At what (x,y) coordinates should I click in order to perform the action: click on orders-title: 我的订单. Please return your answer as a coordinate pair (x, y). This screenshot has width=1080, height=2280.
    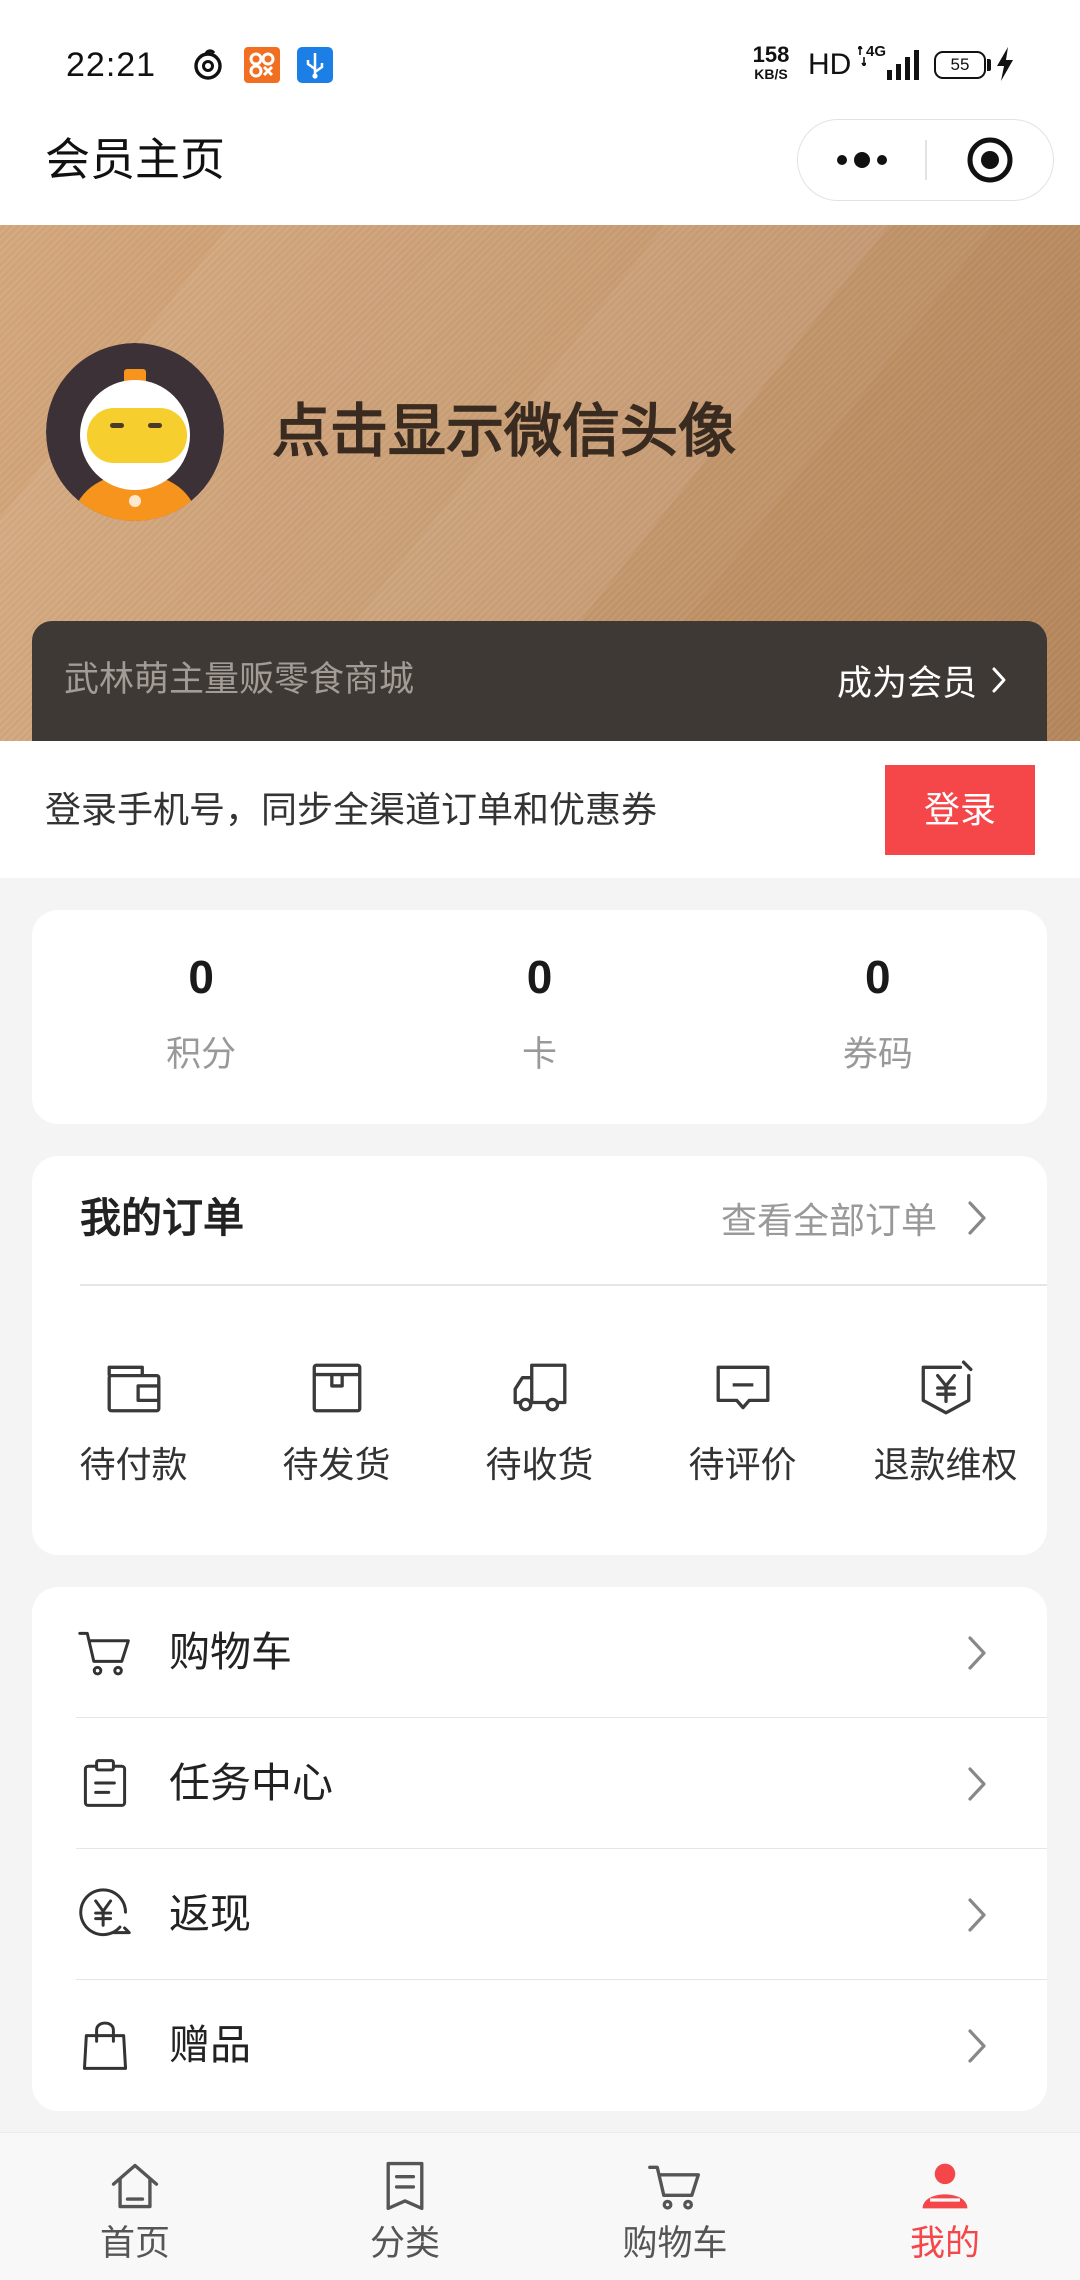
    Looking at the image, I should click on (162, 1218).